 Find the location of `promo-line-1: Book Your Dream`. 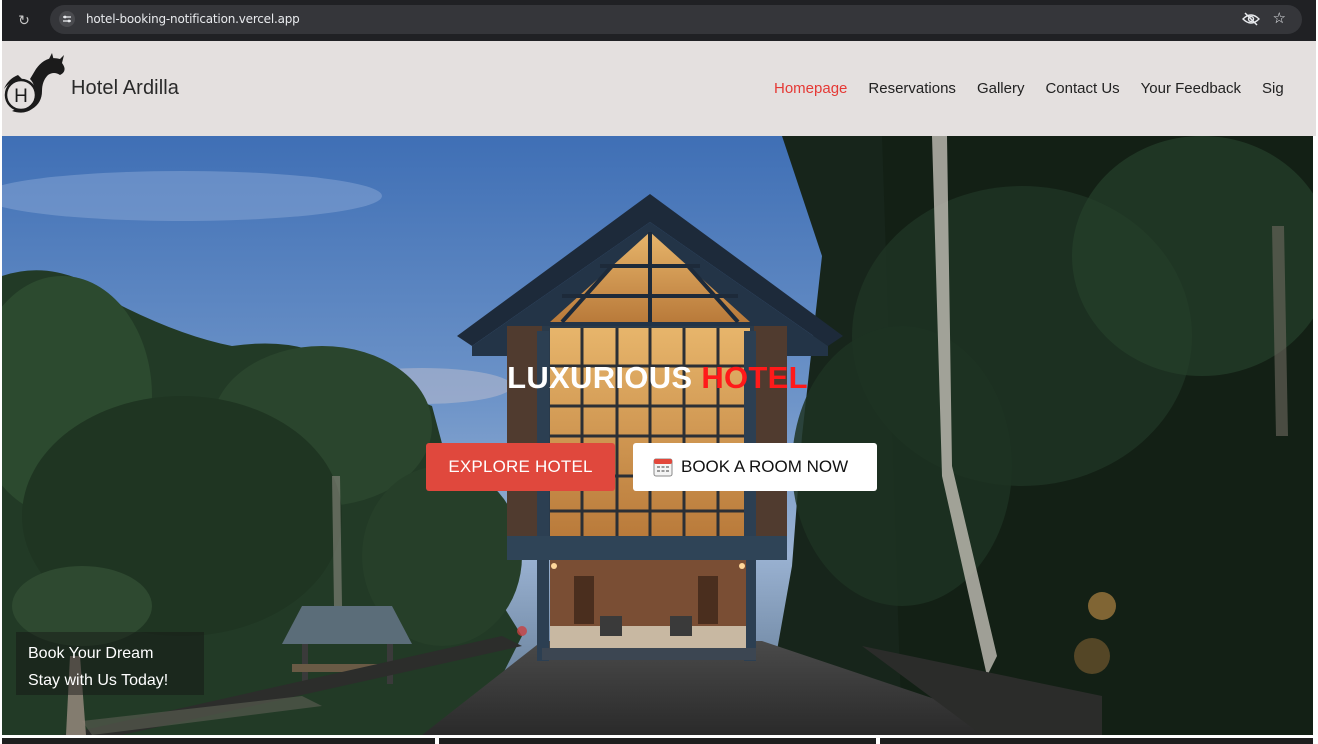

promo-line-1: Book Your Dream is located at coordinates (91, 653).